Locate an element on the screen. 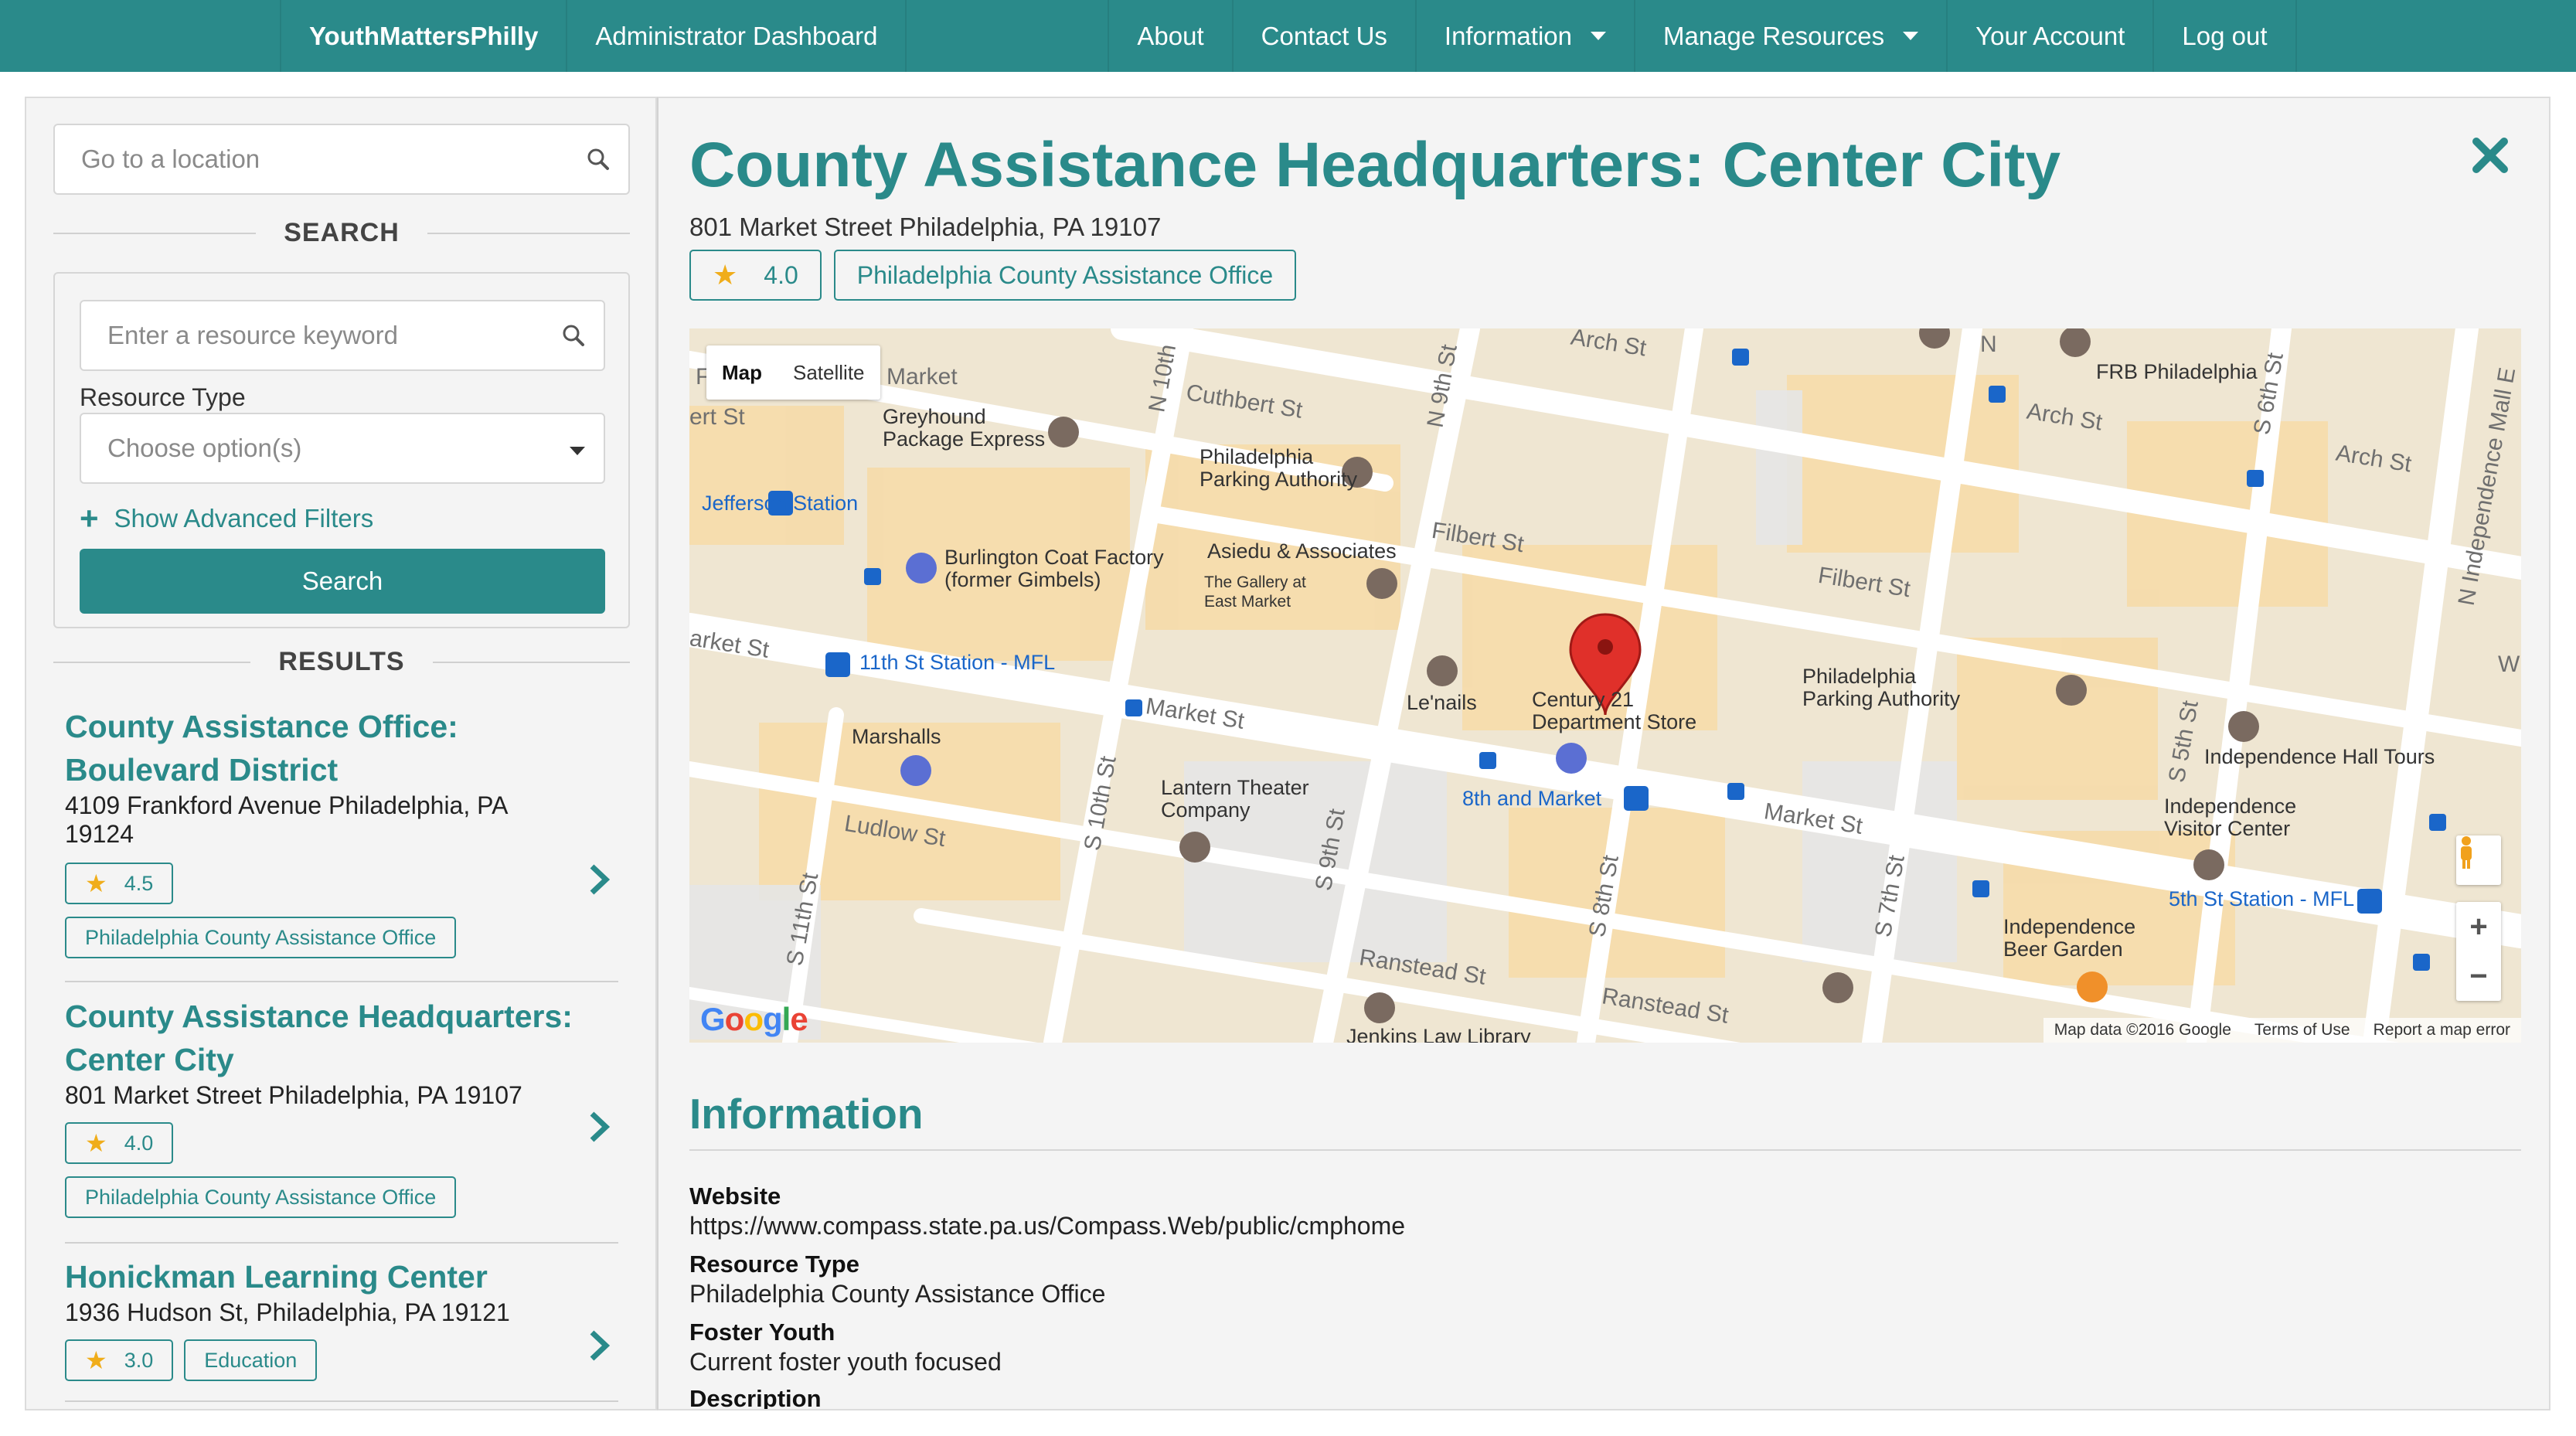  nav-manage-resources-dropdown: Manage Resources is located at coordinates (1792, 36).